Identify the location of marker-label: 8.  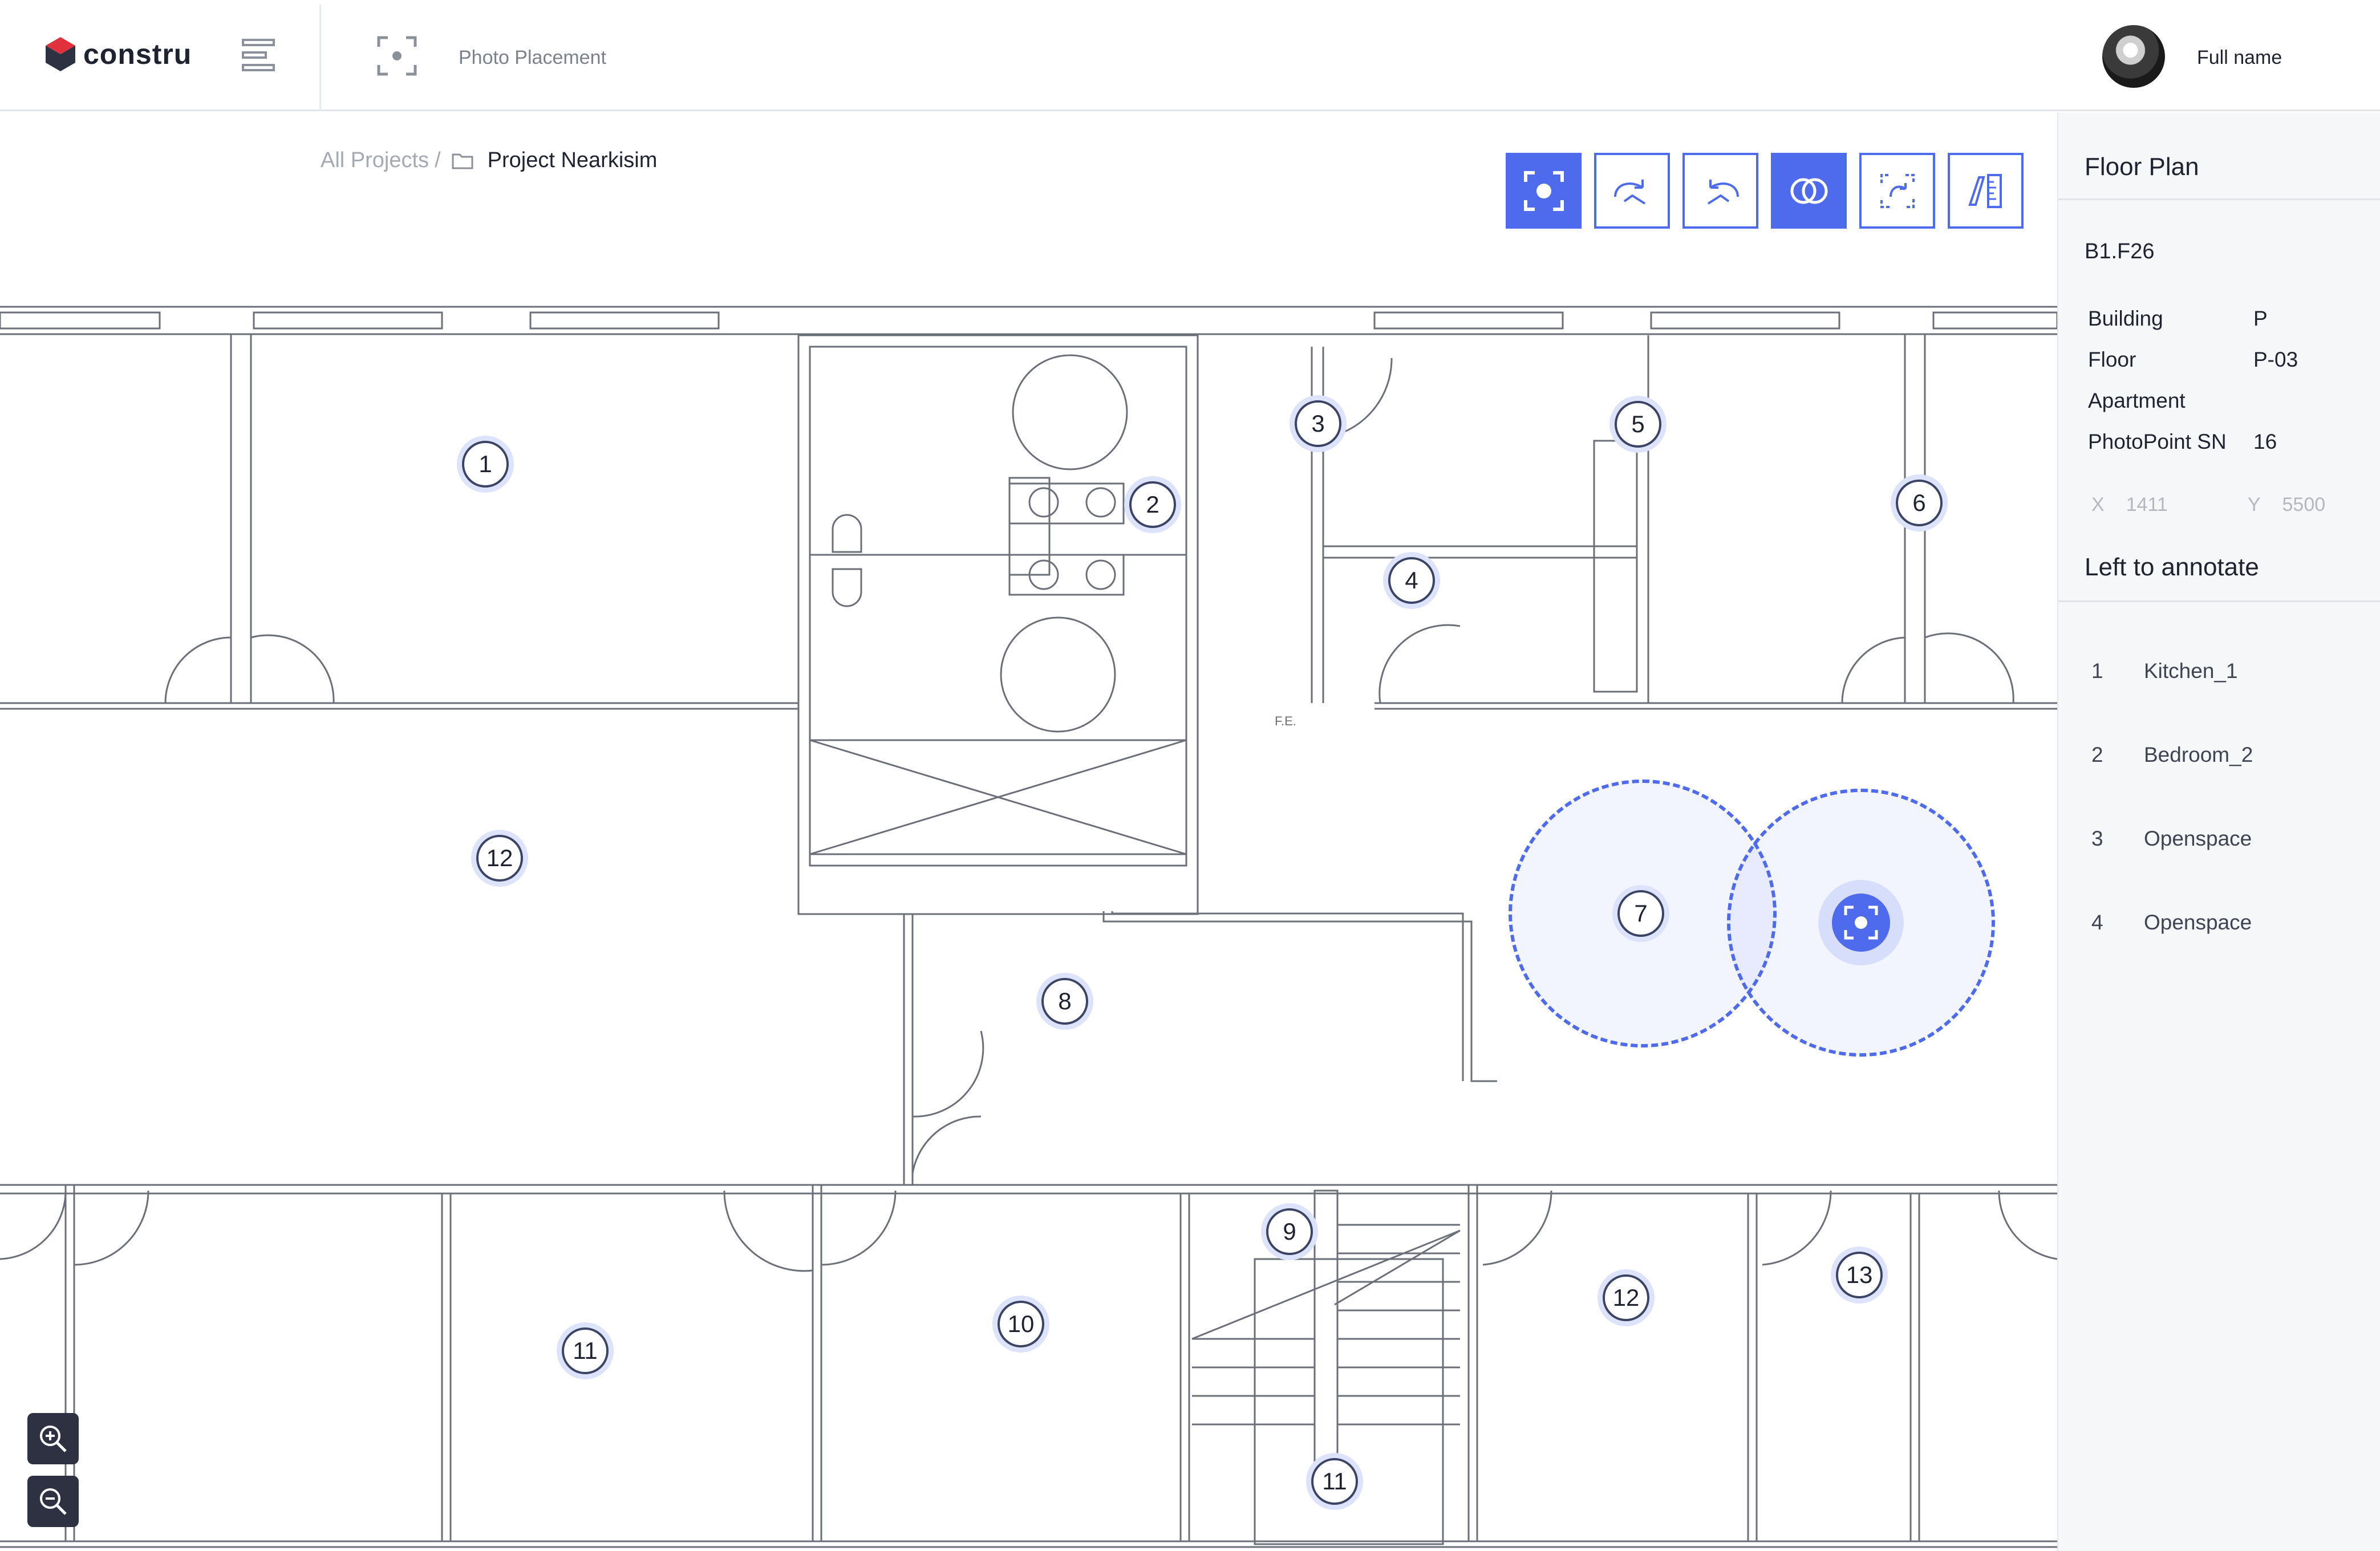
(1064, 1001).